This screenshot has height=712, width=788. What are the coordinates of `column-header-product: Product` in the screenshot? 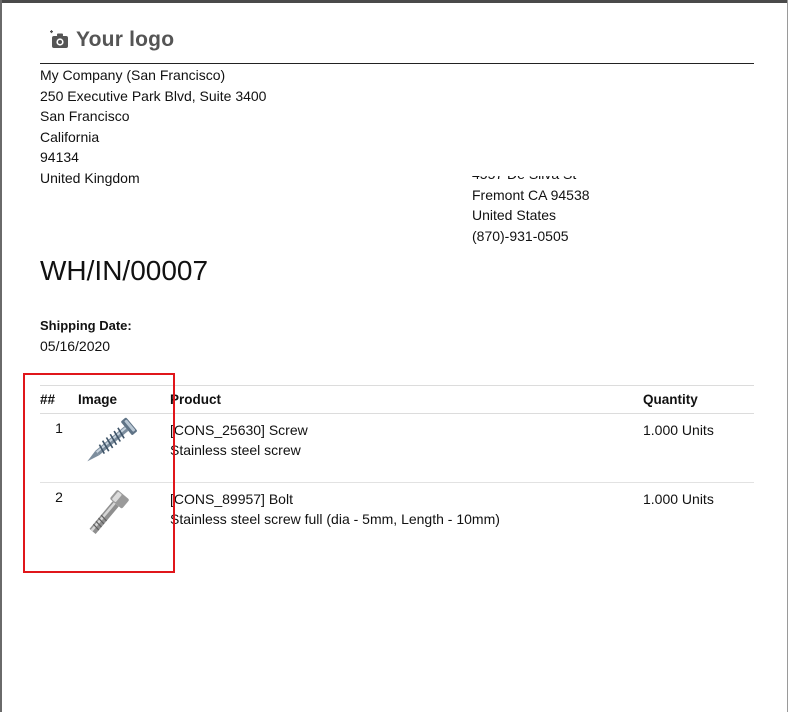 It's located at (406, 399).